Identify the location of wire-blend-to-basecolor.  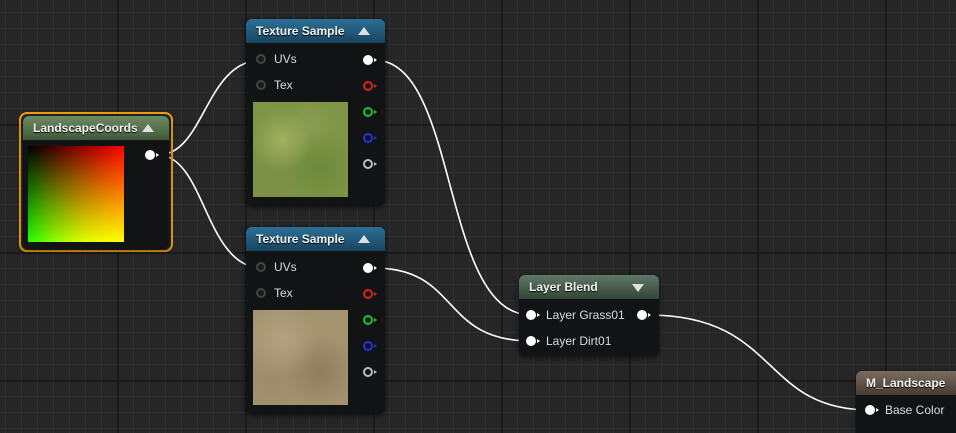
(759, 362).